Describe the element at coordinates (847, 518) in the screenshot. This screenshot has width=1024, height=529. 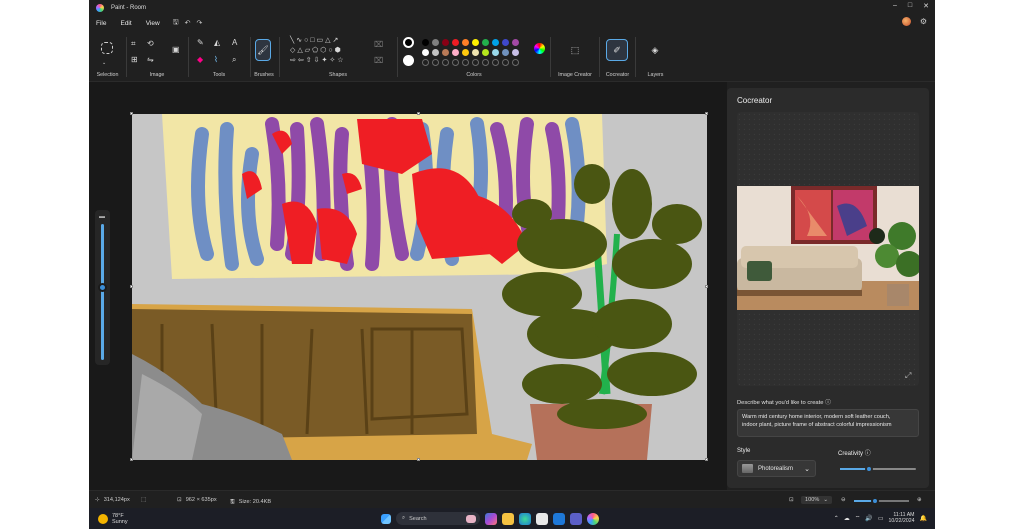
I see `cloud-icon: ☁` at that location.